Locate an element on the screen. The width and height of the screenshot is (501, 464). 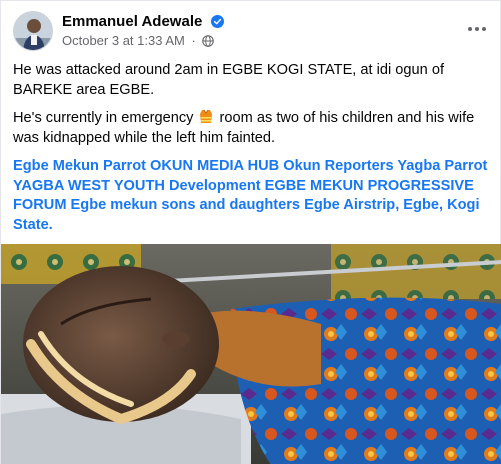
globe-icon is located at coordinates (208, 41).